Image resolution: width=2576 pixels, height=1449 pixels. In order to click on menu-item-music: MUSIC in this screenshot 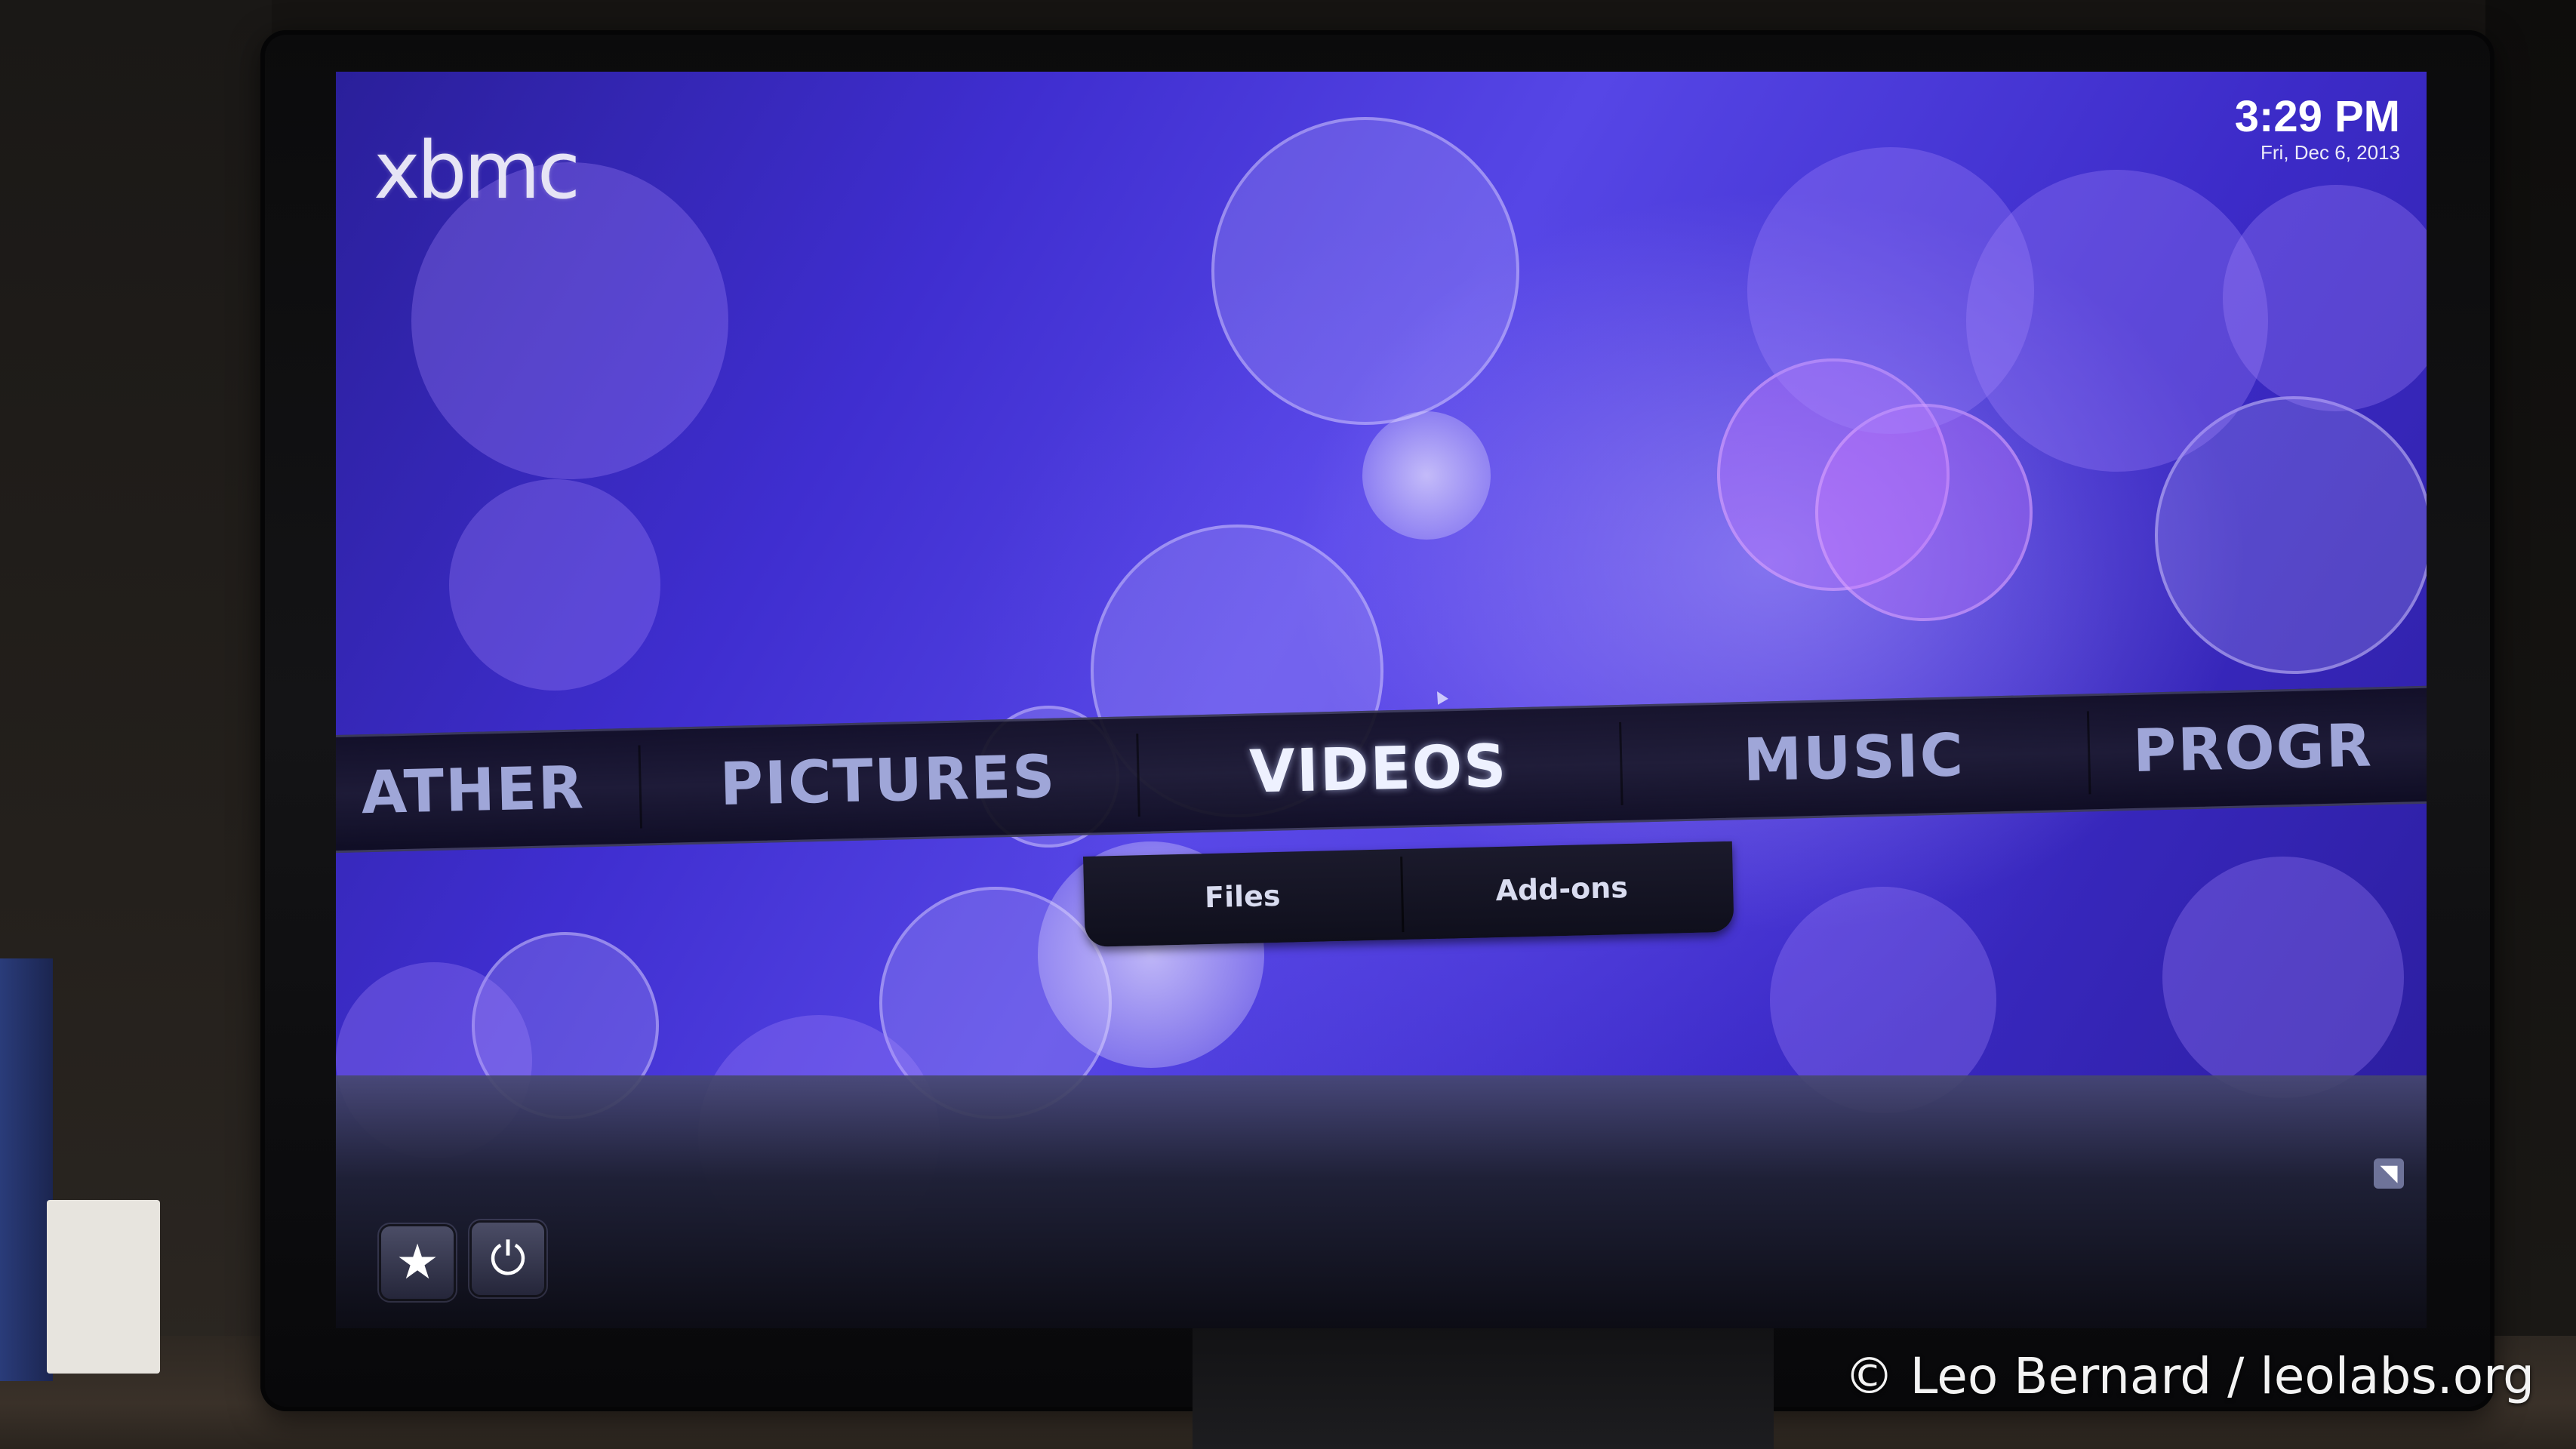, I will do `click(1855, 758)`.